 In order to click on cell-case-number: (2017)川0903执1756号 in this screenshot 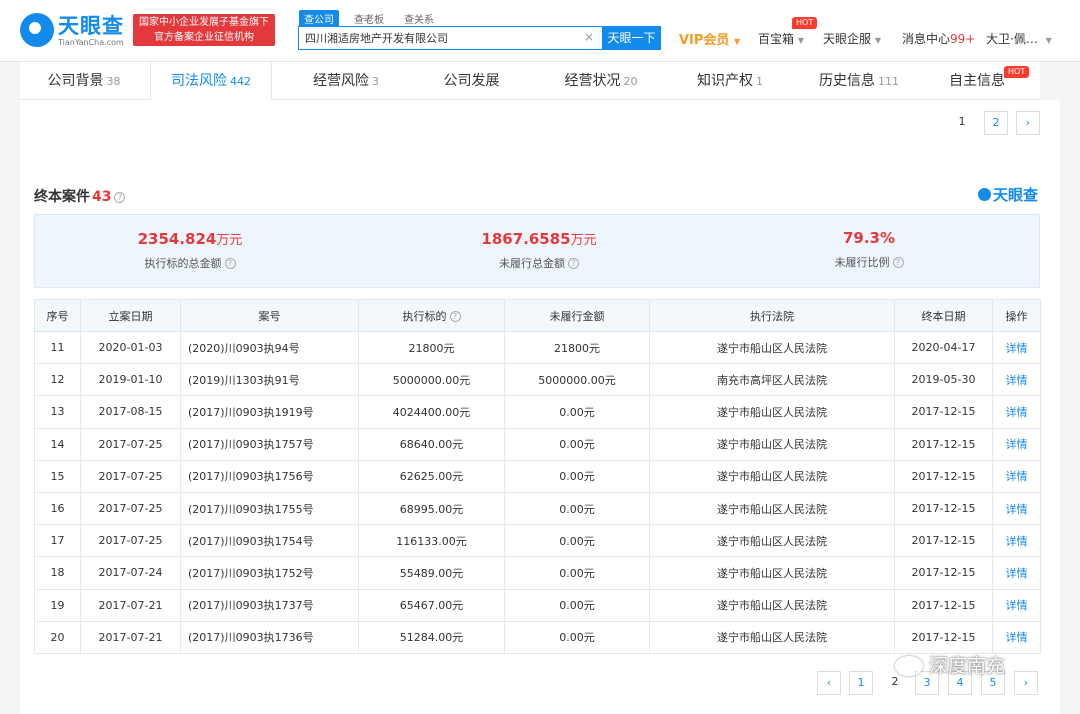, I will do `click(269, 476)`.